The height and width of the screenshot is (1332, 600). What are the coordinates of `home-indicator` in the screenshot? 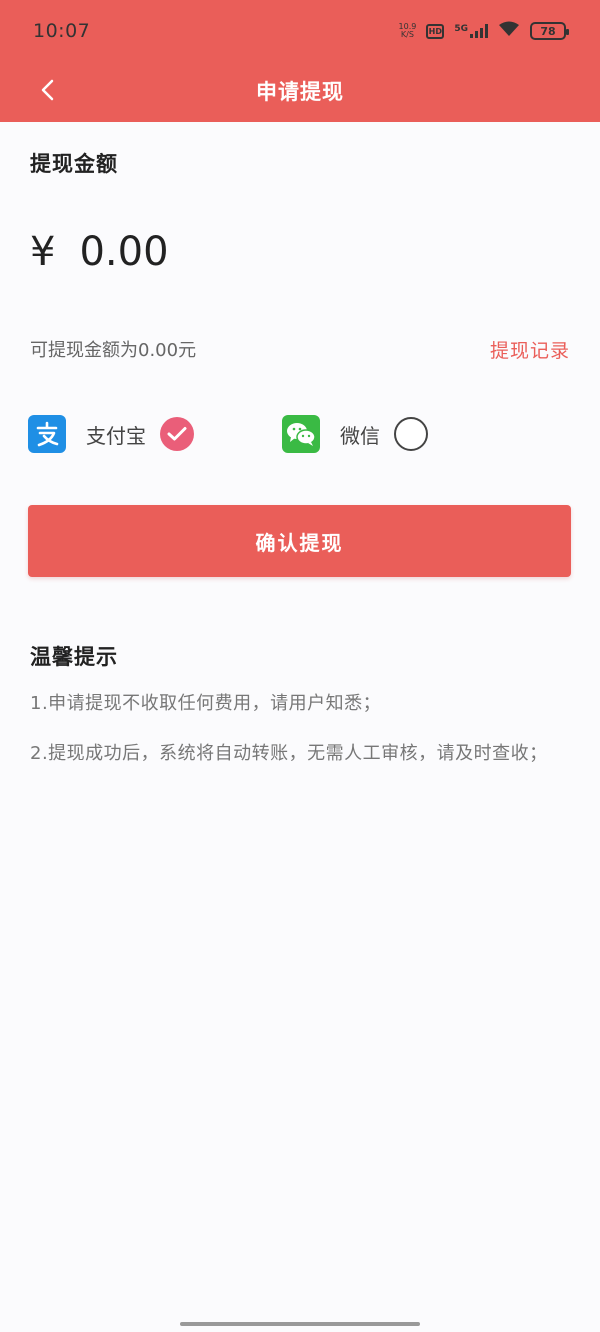 It's located at (300, 1324).